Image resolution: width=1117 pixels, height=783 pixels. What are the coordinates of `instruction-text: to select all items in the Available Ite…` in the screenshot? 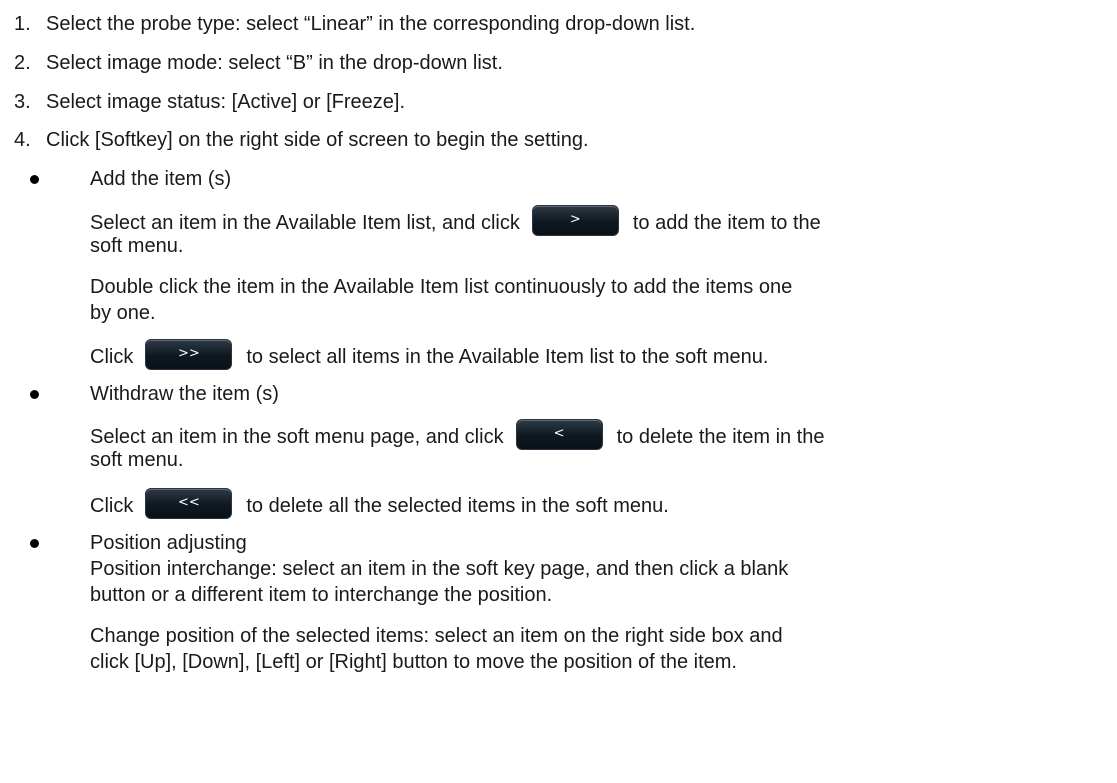 It's located at (507, 356).